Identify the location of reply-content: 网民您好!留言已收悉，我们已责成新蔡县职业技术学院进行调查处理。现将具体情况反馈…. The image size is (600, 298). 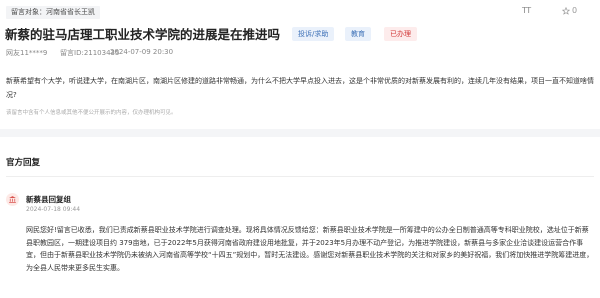
(310, 249).